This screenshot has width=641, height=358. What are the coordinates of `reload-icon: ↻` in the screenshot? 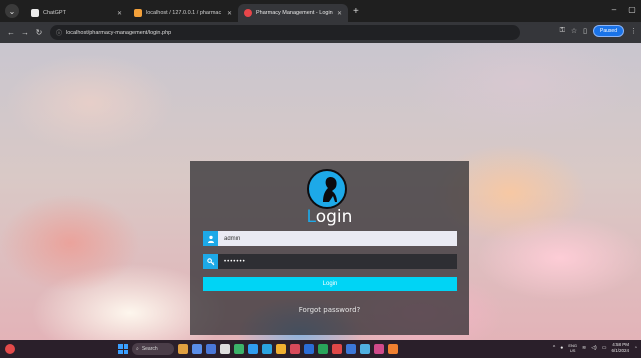 It's located at (39, 32).